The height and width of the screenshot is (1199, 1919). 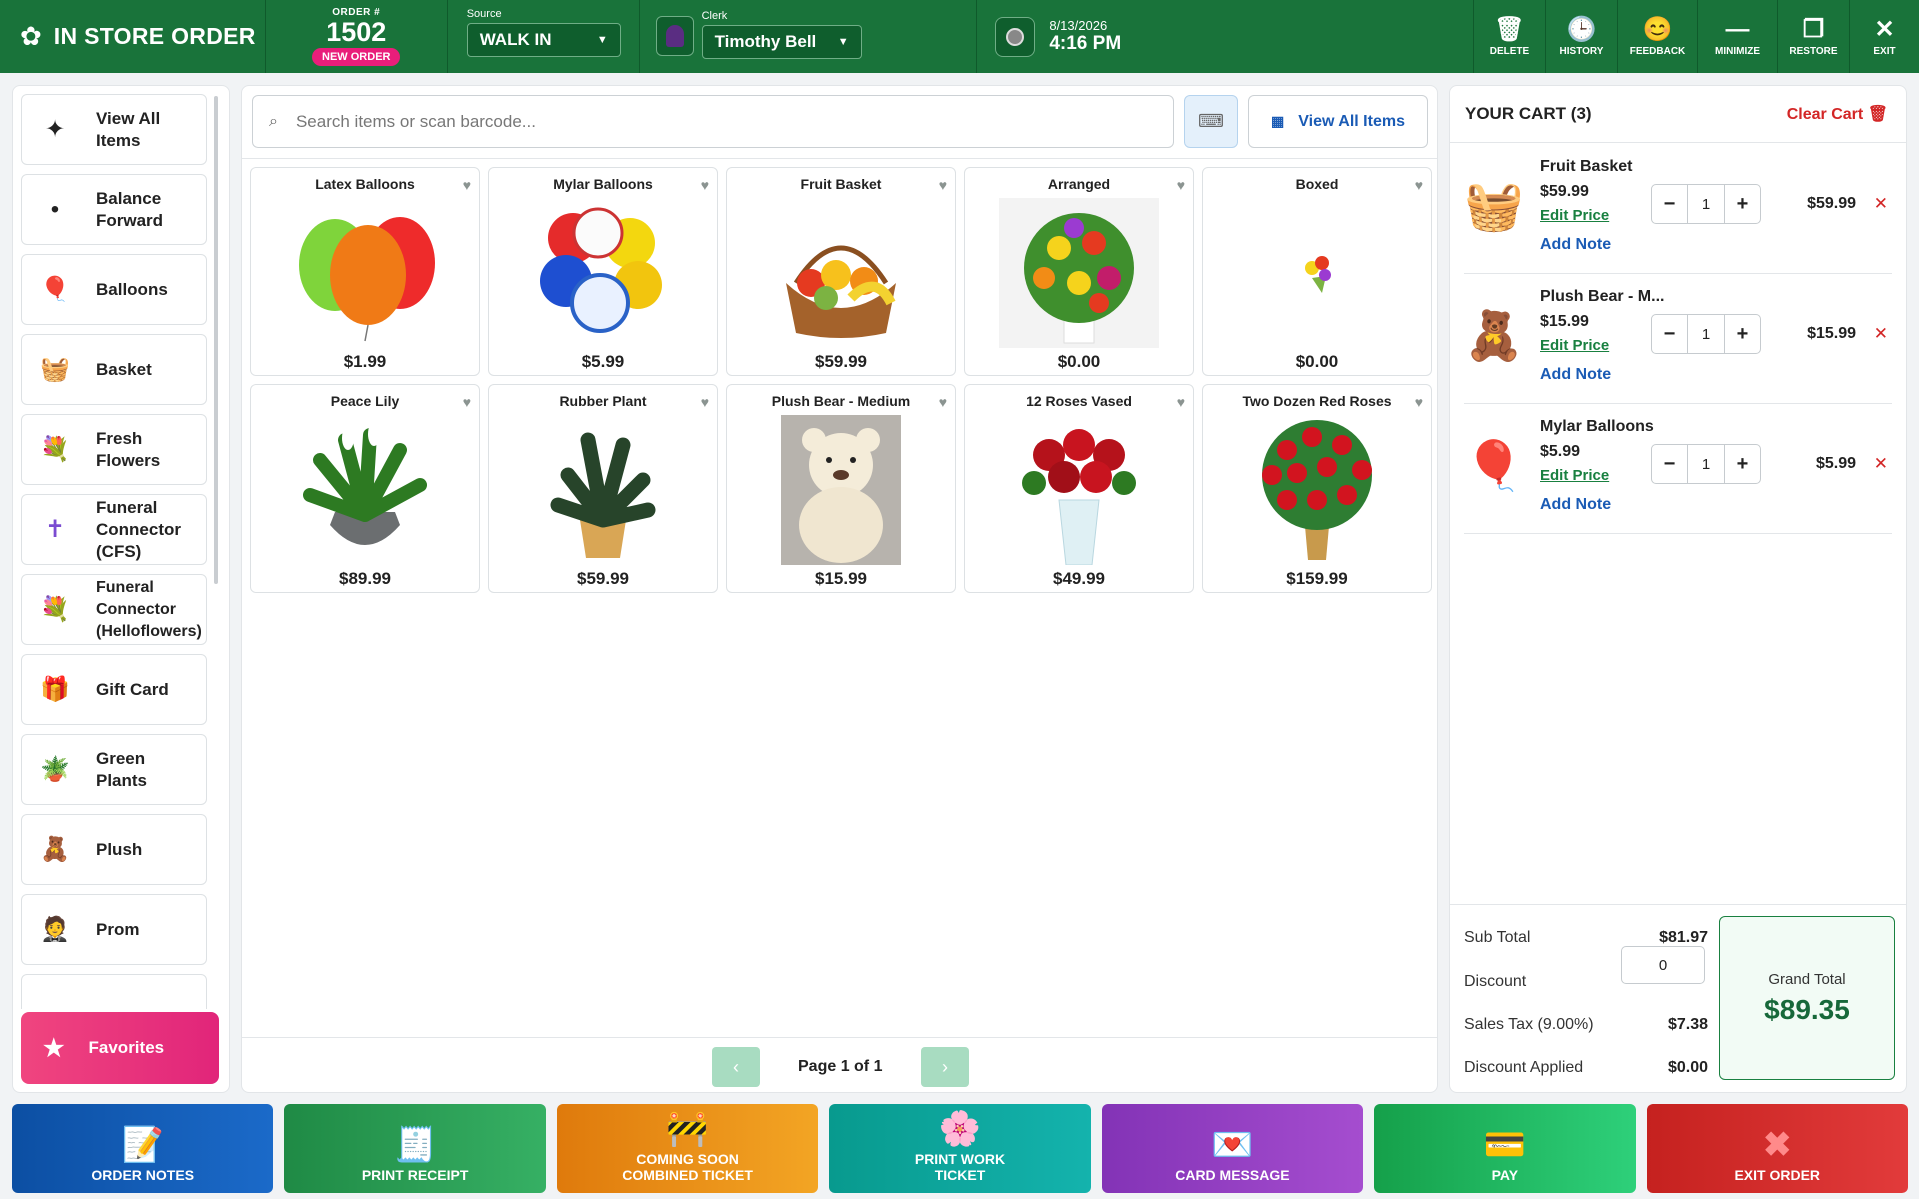 What do you see at coordinates (114, 609) in the screenshot?
I see `category-funeral-connector-helloflowers: 💐 Funeral Connector (Helloflowers)` at bounding box center [114, 609].